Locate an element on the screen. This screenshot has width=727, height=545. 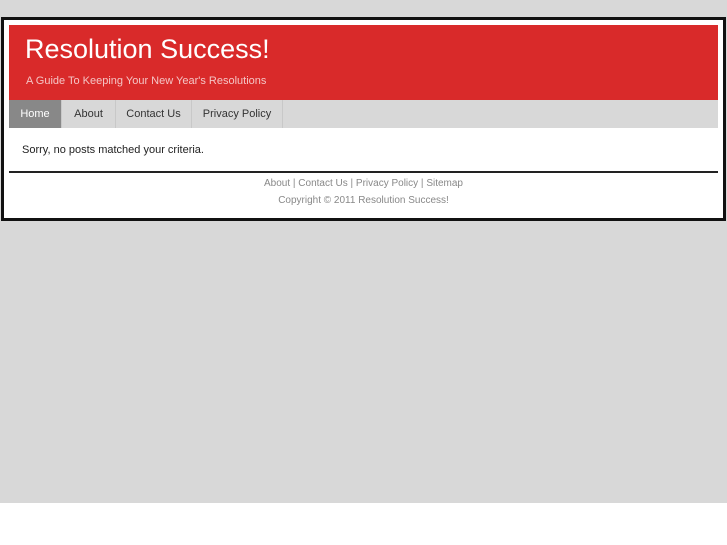
main-navigation: Home About Contact Us Privacy Policy is located at coordinates (363, 114).